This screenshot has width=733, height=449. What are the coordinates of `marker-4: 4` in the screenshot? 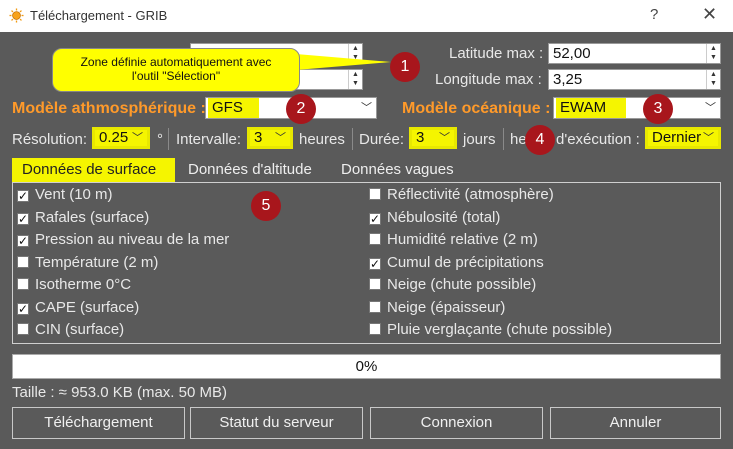 It's located at (540, 140).